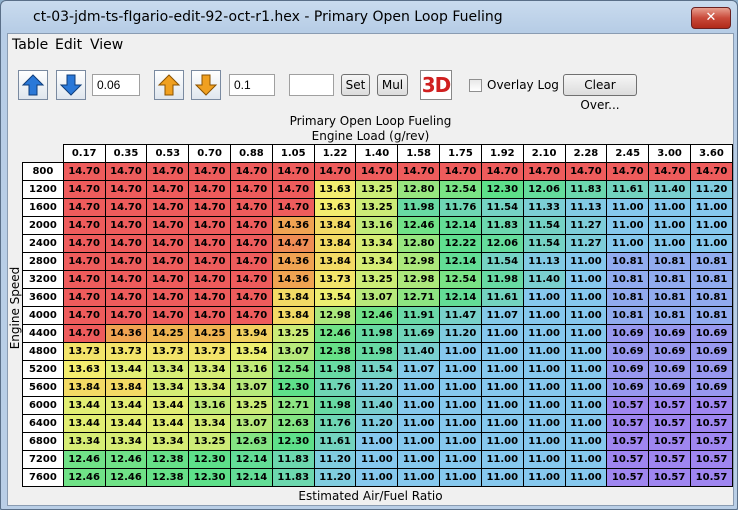 The height and width of the screenshot is (510, 738). Describe the element at coordinates (68, 45) in the screenshot. I see `menu-edit: Edit` at that location.